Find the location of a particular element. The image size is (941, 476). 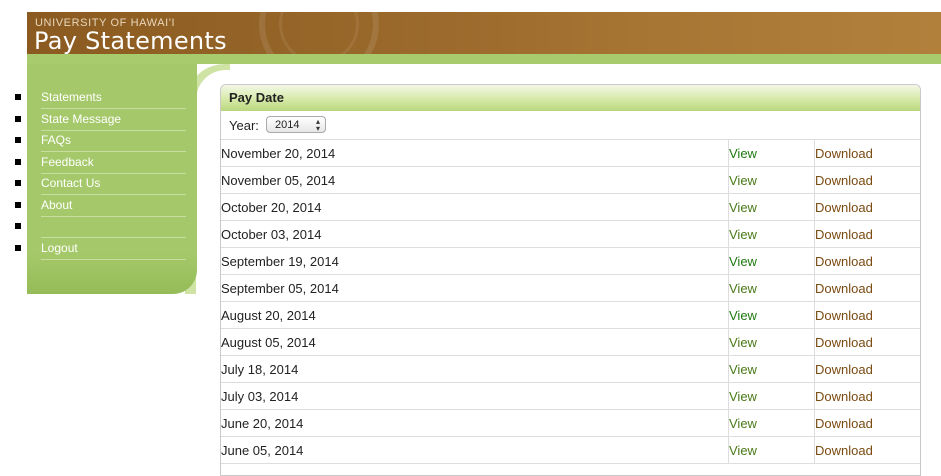

pay-date: July 03, 2014 is located at coordinates (475, 396).